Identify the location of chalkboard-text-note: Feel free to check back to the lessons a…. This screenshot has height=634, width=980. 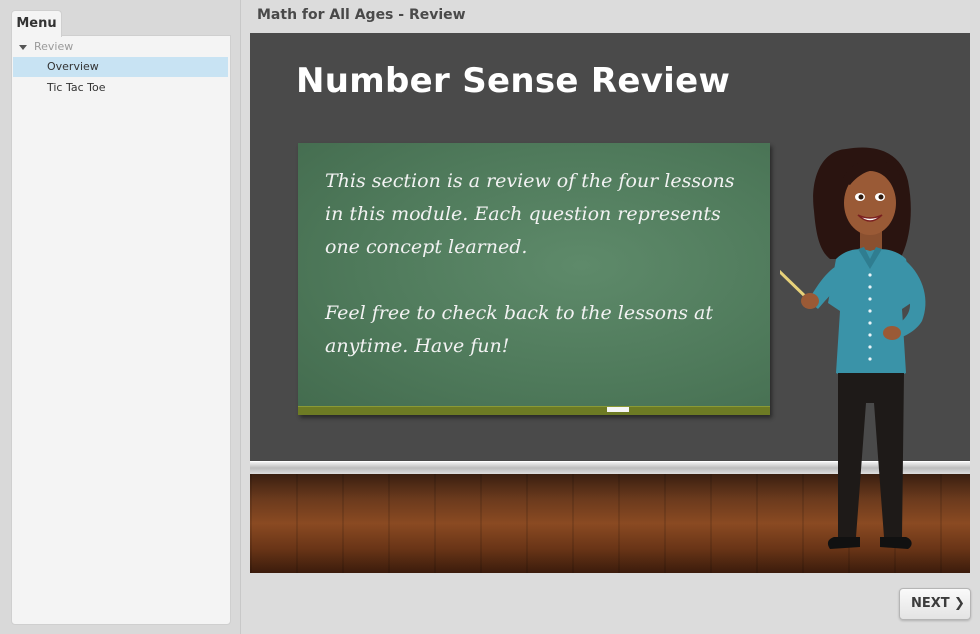
(519, 329).